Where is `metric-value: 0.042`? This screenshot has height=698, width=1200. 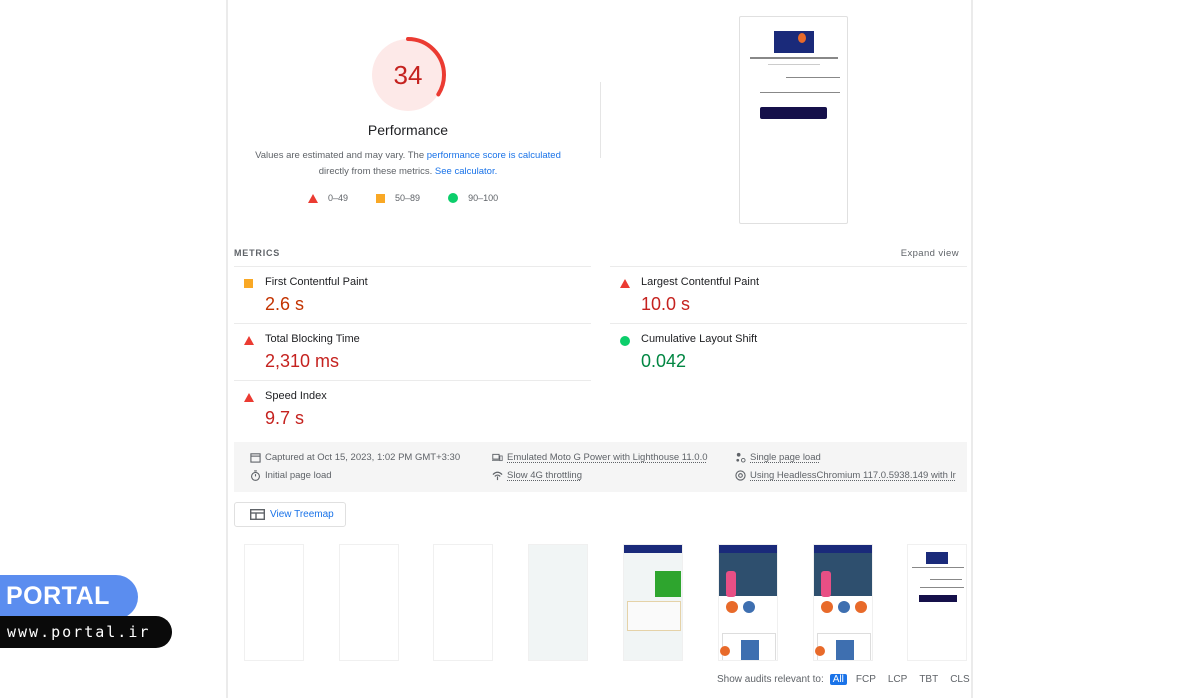 metric-value: 0.042 is located at coordinates (664, 361).